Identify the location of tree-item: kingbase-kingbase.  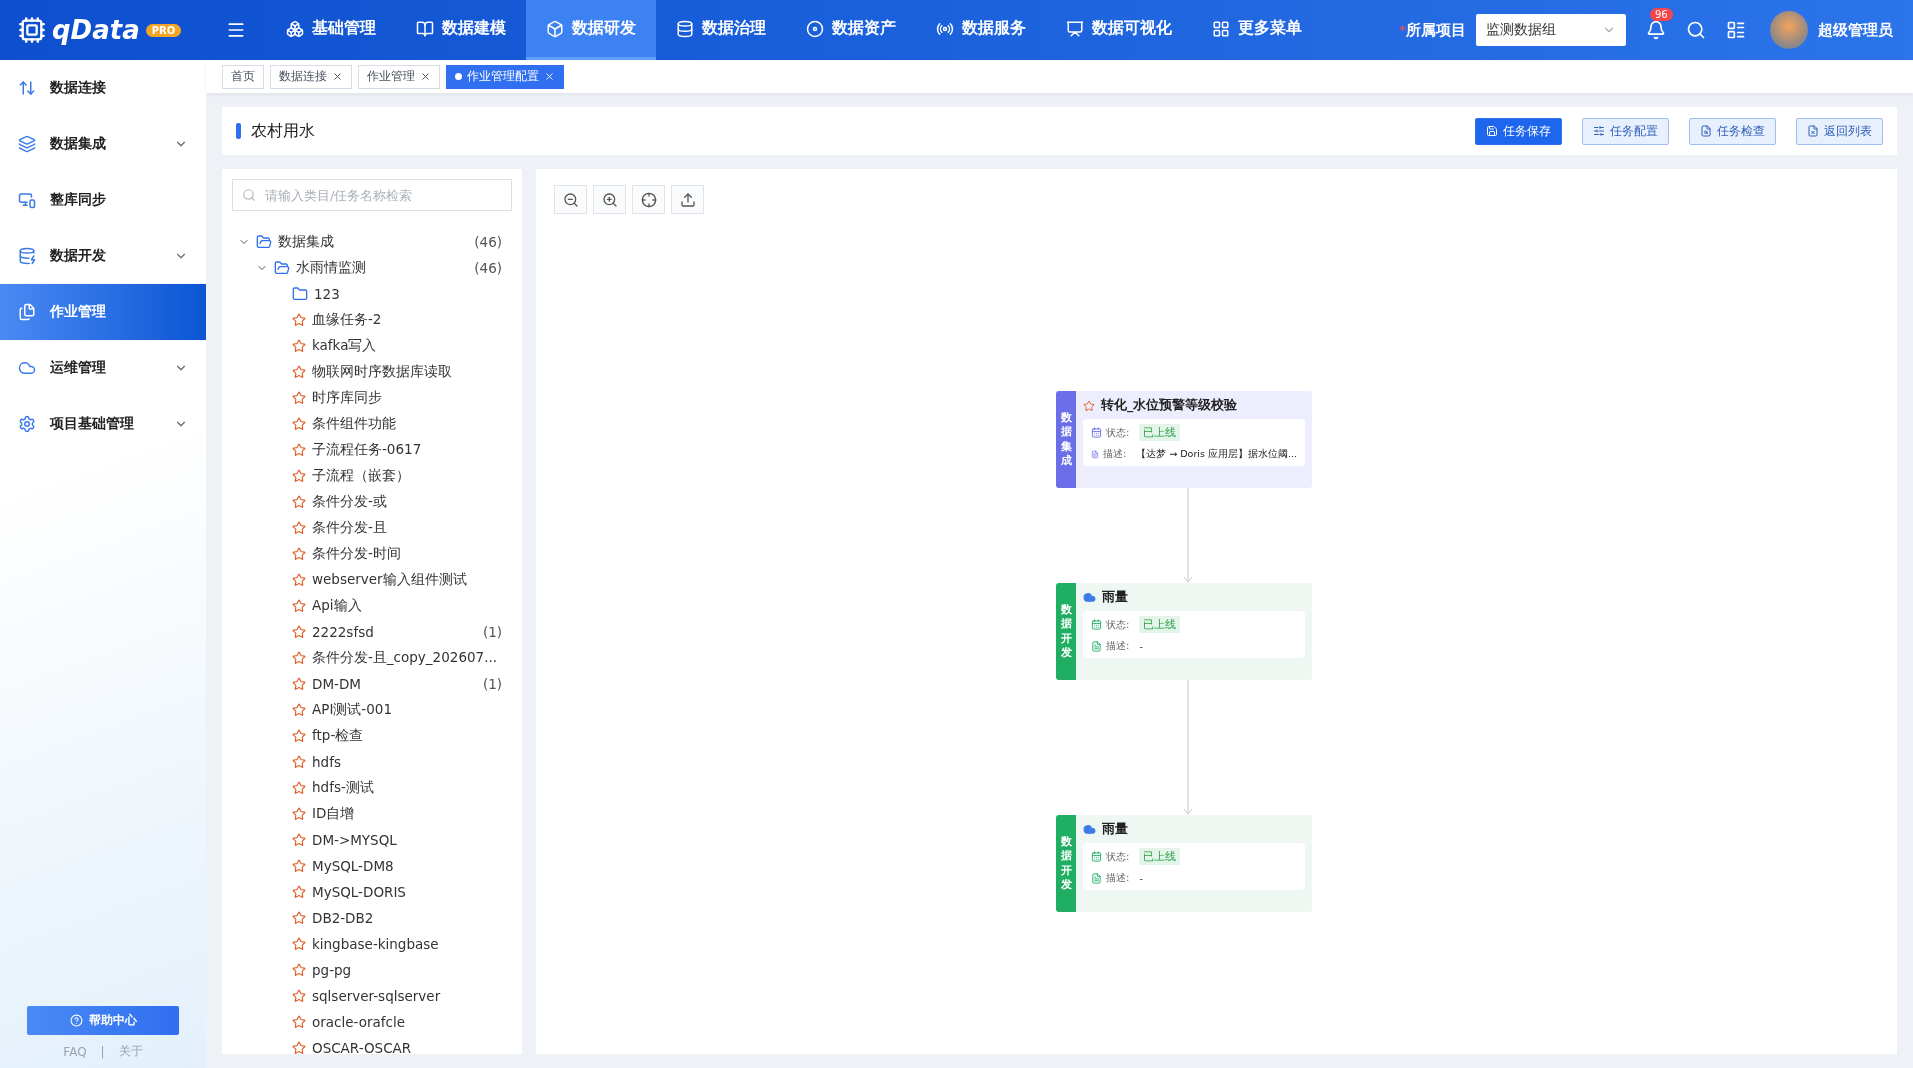
(372, 944).